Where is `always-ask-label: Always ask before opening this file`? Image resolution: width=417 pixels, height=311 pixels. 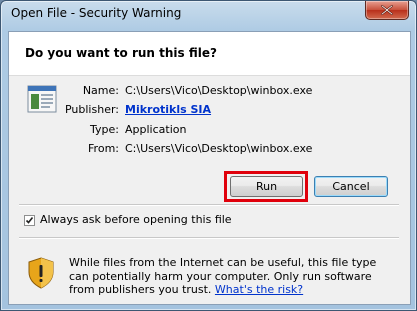
always-ask-label: Always ask before opening this file is located at coordinates (136, 219).